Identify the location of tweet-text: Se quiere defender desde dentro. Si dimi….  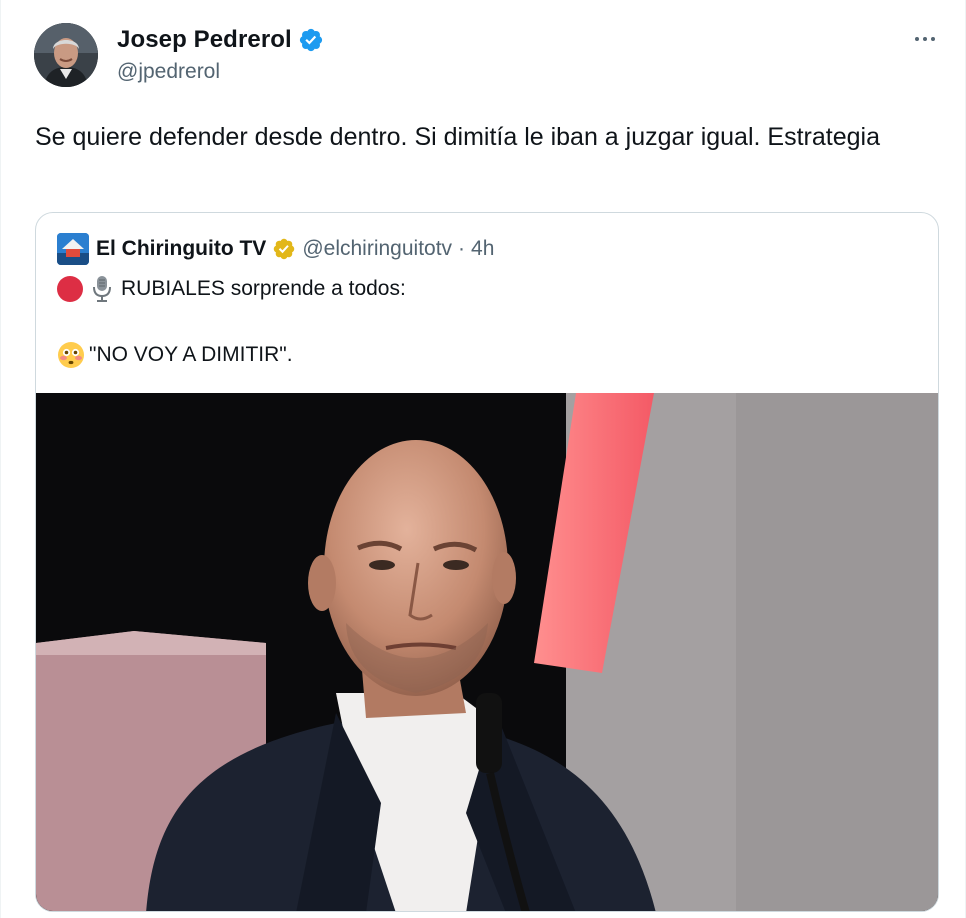
(457, 137).